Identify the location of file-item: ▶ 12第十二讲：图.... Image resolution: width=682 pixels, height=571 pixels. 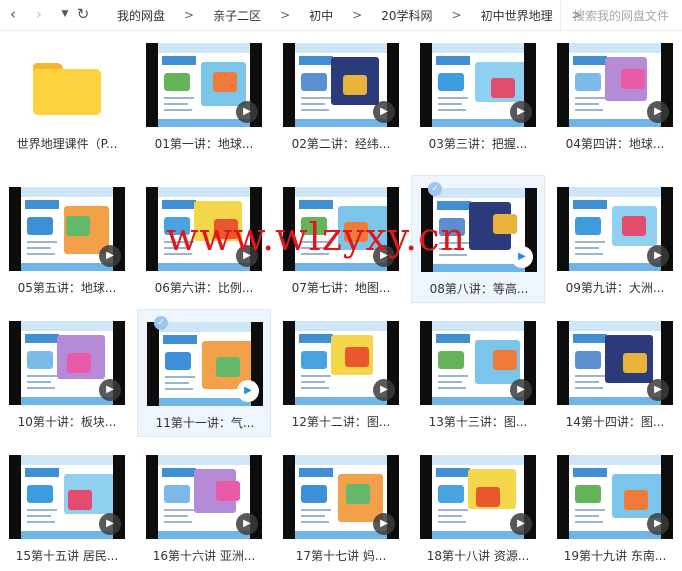
(341, 373).